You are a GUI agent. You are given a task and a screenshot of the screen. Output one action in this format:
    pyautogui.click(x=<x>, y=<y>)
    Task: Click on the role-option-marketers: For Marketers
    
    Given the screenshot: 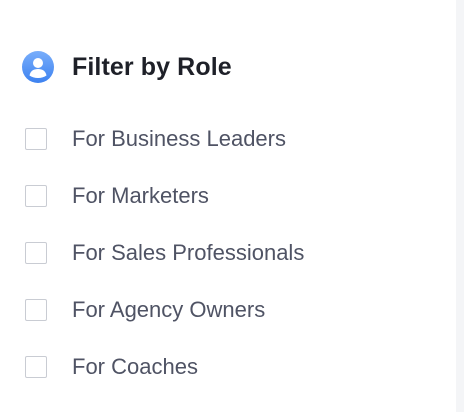 What is the action you would take?
    pyautogui.click(x=164, y=195)
    